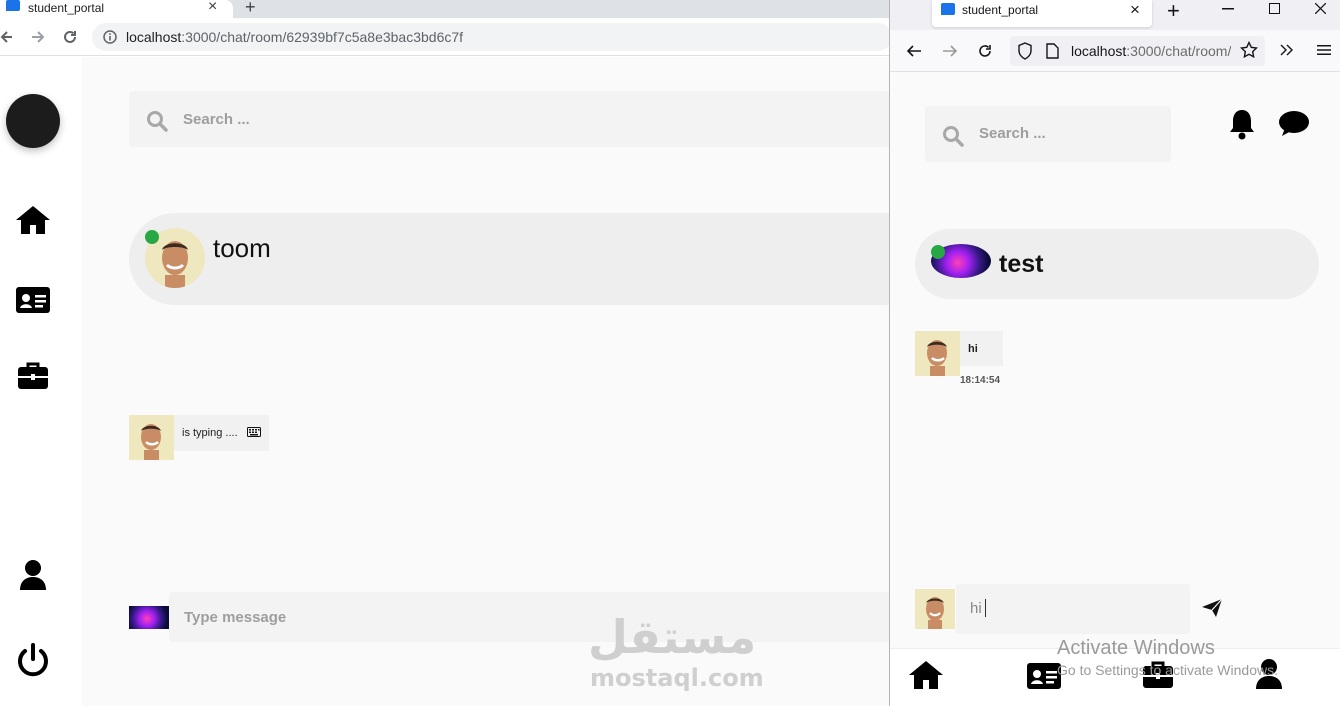 This screenshot has width=1340, height=706. I want to click on info-icon, so click(110, 37).